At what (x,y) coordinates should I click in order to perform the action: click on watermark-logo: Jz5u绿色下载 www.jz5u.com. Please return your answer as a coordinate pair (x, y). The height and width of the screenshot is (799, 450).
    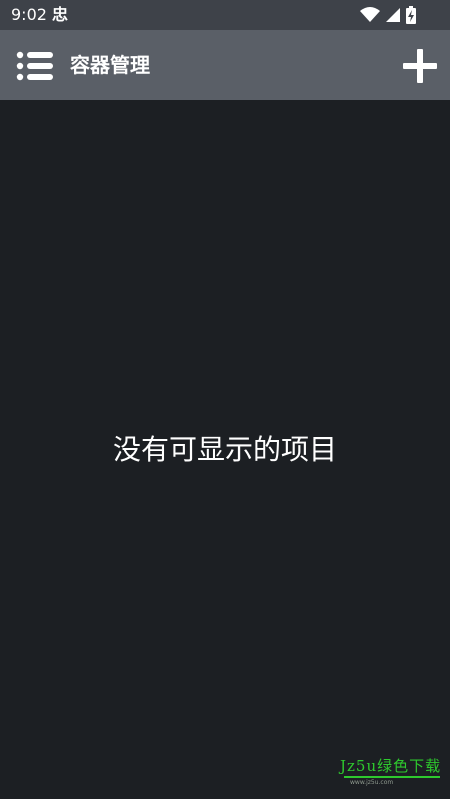
    Looking at the image, I should click on (392, 772).